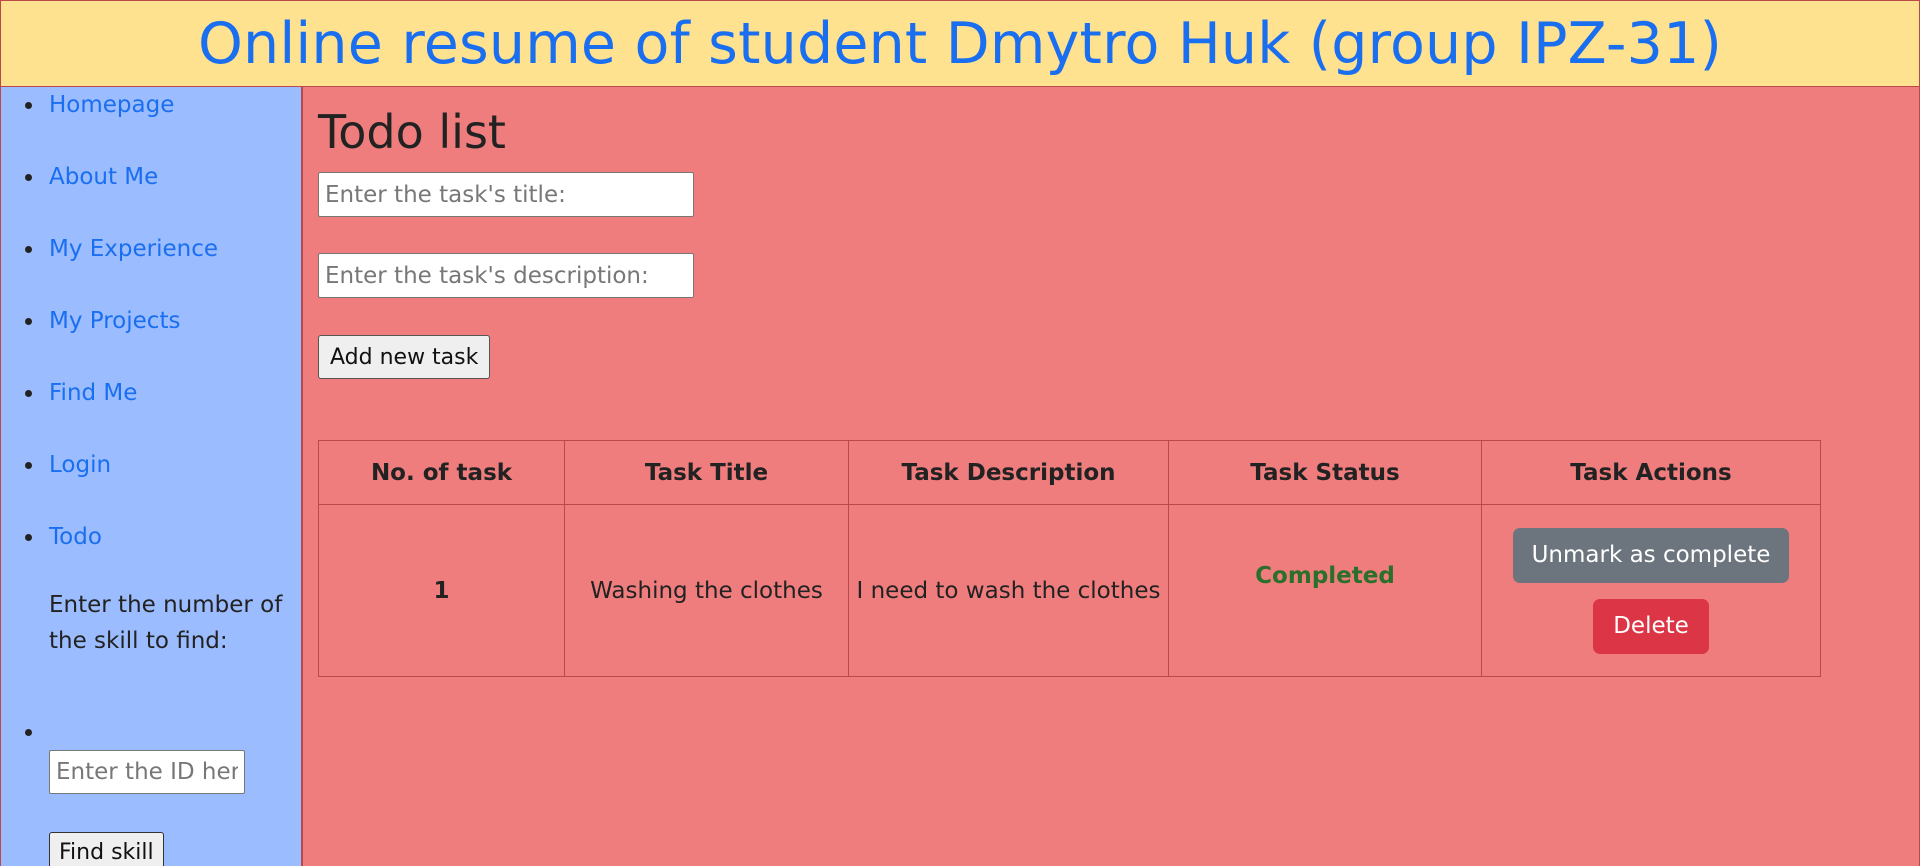 This screenshot has height=866, width=1920. I want to click on delete-task-button: Delete, so click(1651, 626).